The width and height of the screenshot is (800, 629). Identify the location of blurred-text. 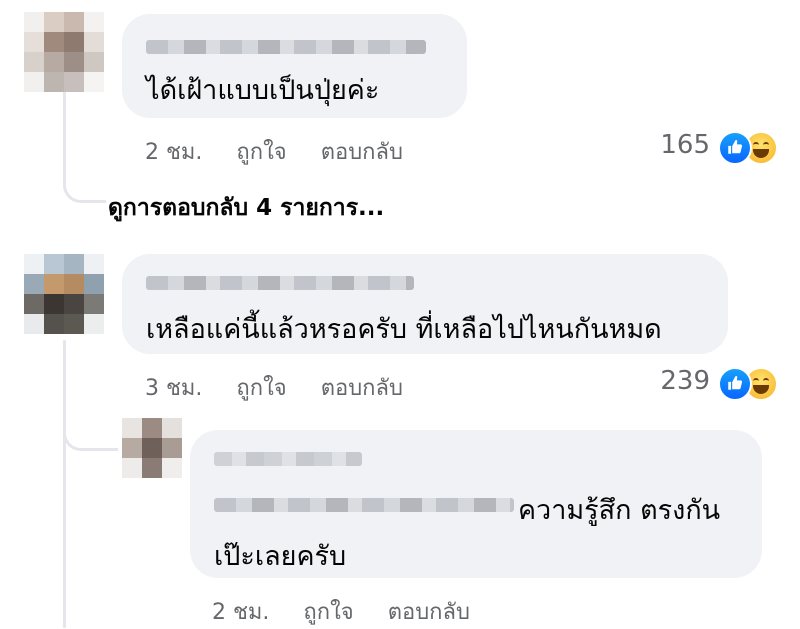
(364, 505).